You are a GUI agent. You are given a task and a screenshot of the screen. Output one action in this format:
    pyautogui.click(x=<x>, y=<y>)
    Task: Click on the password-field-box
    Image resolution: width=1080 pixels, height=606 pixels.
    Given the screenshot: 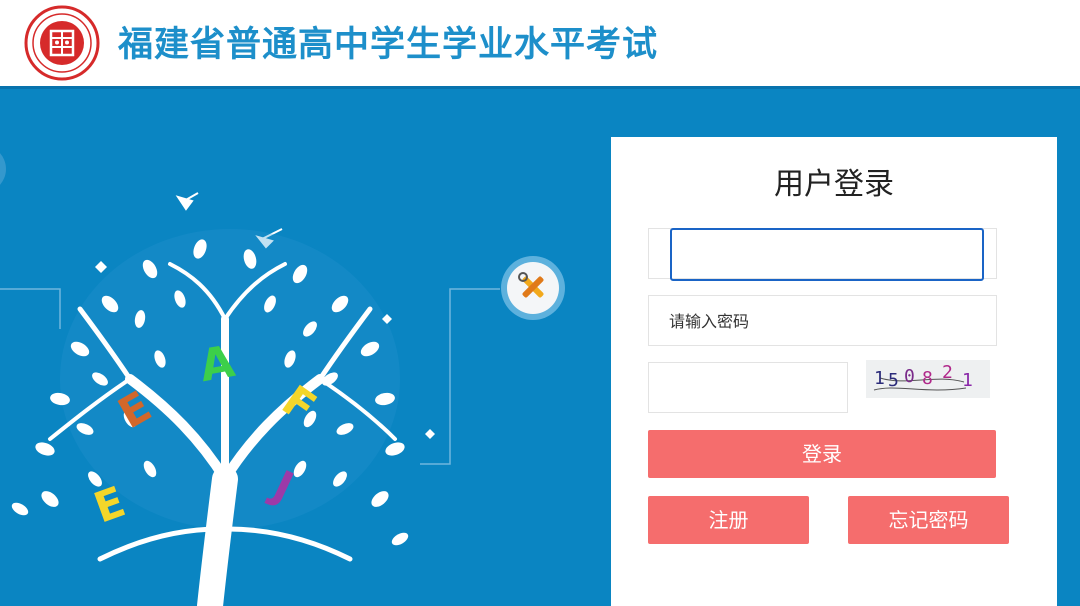 What is the action you would take?
    pyautogui.click(x=822, y=320)
    